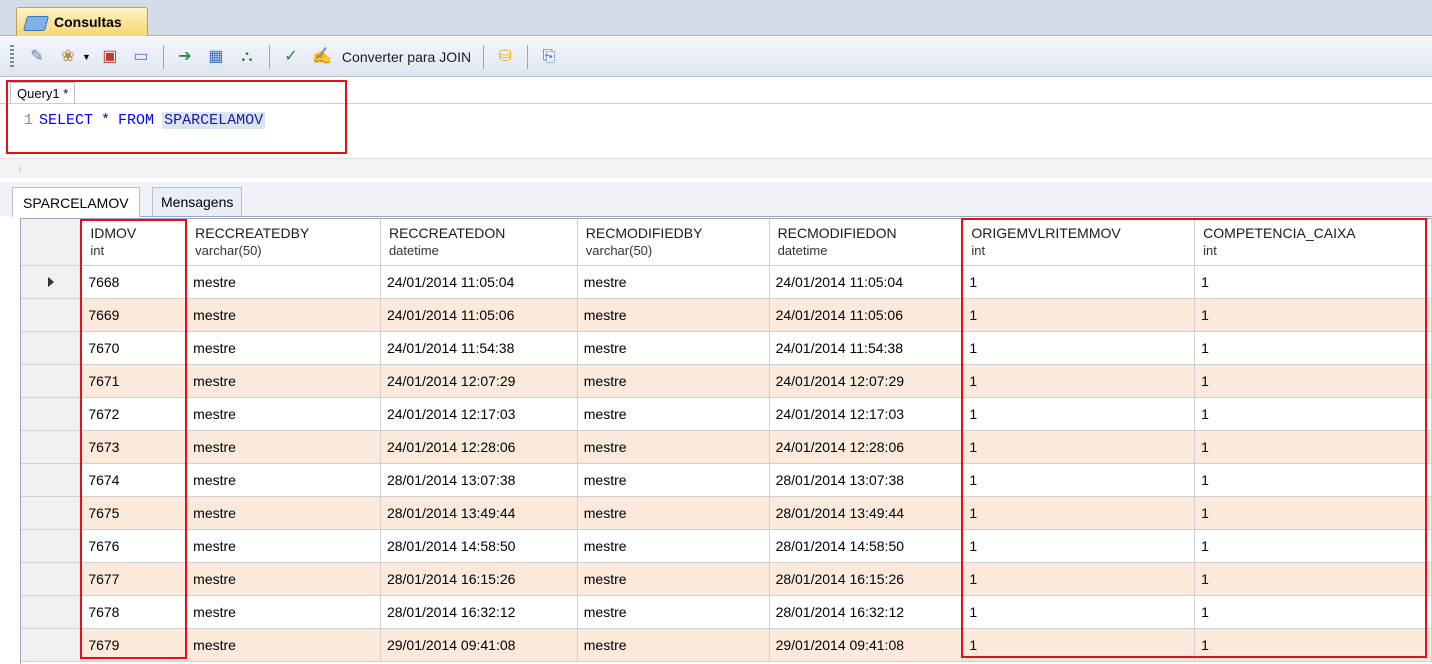 The image size is (1432, 664). What do you see at coordinates (716, 168) in the screenshot?
I see `editor-horizontal-scrollbar: ‹` at bounding box center [716, 168].